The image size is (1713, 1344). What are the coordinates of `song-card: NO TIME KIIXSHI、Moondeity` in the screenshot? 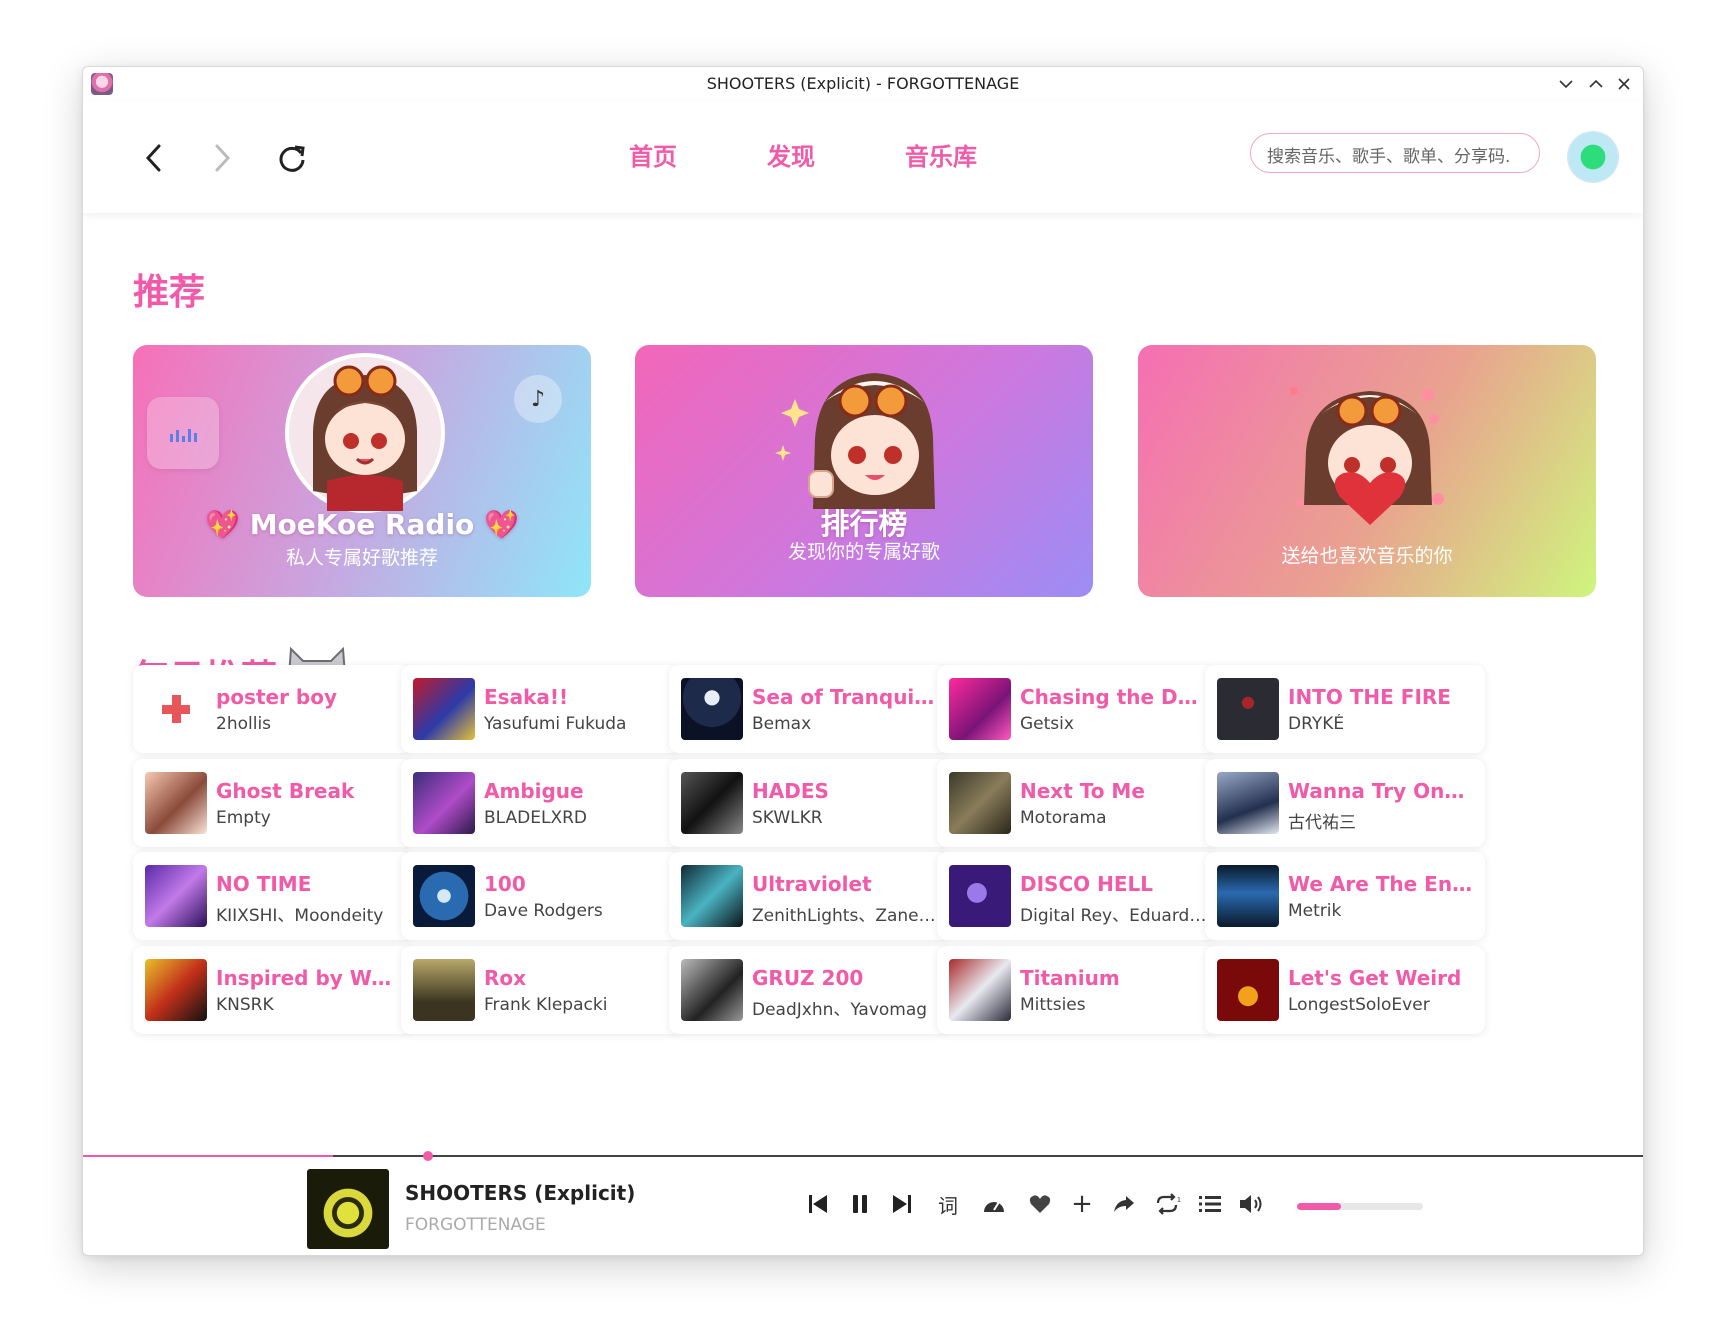 It's located at (273, 896).